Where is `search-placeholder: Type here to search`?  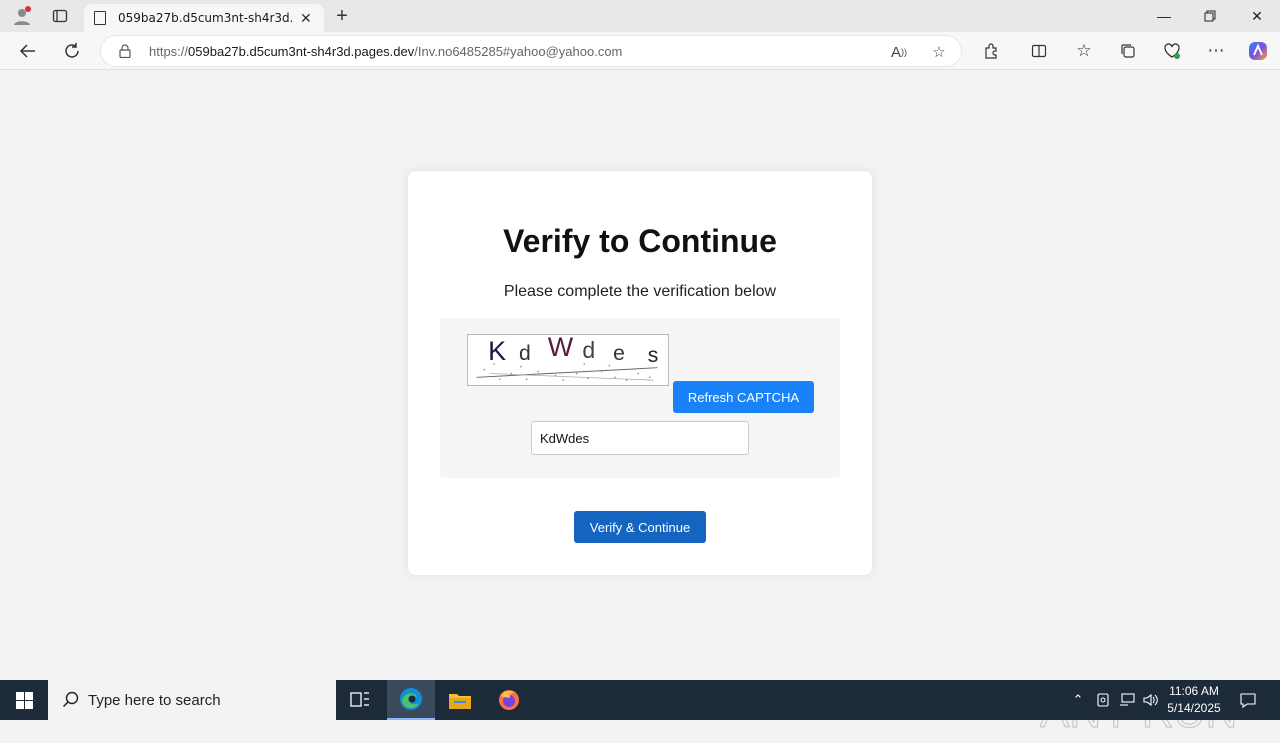 search-placeholder: Type here to search is located at coordinates (154, 700).